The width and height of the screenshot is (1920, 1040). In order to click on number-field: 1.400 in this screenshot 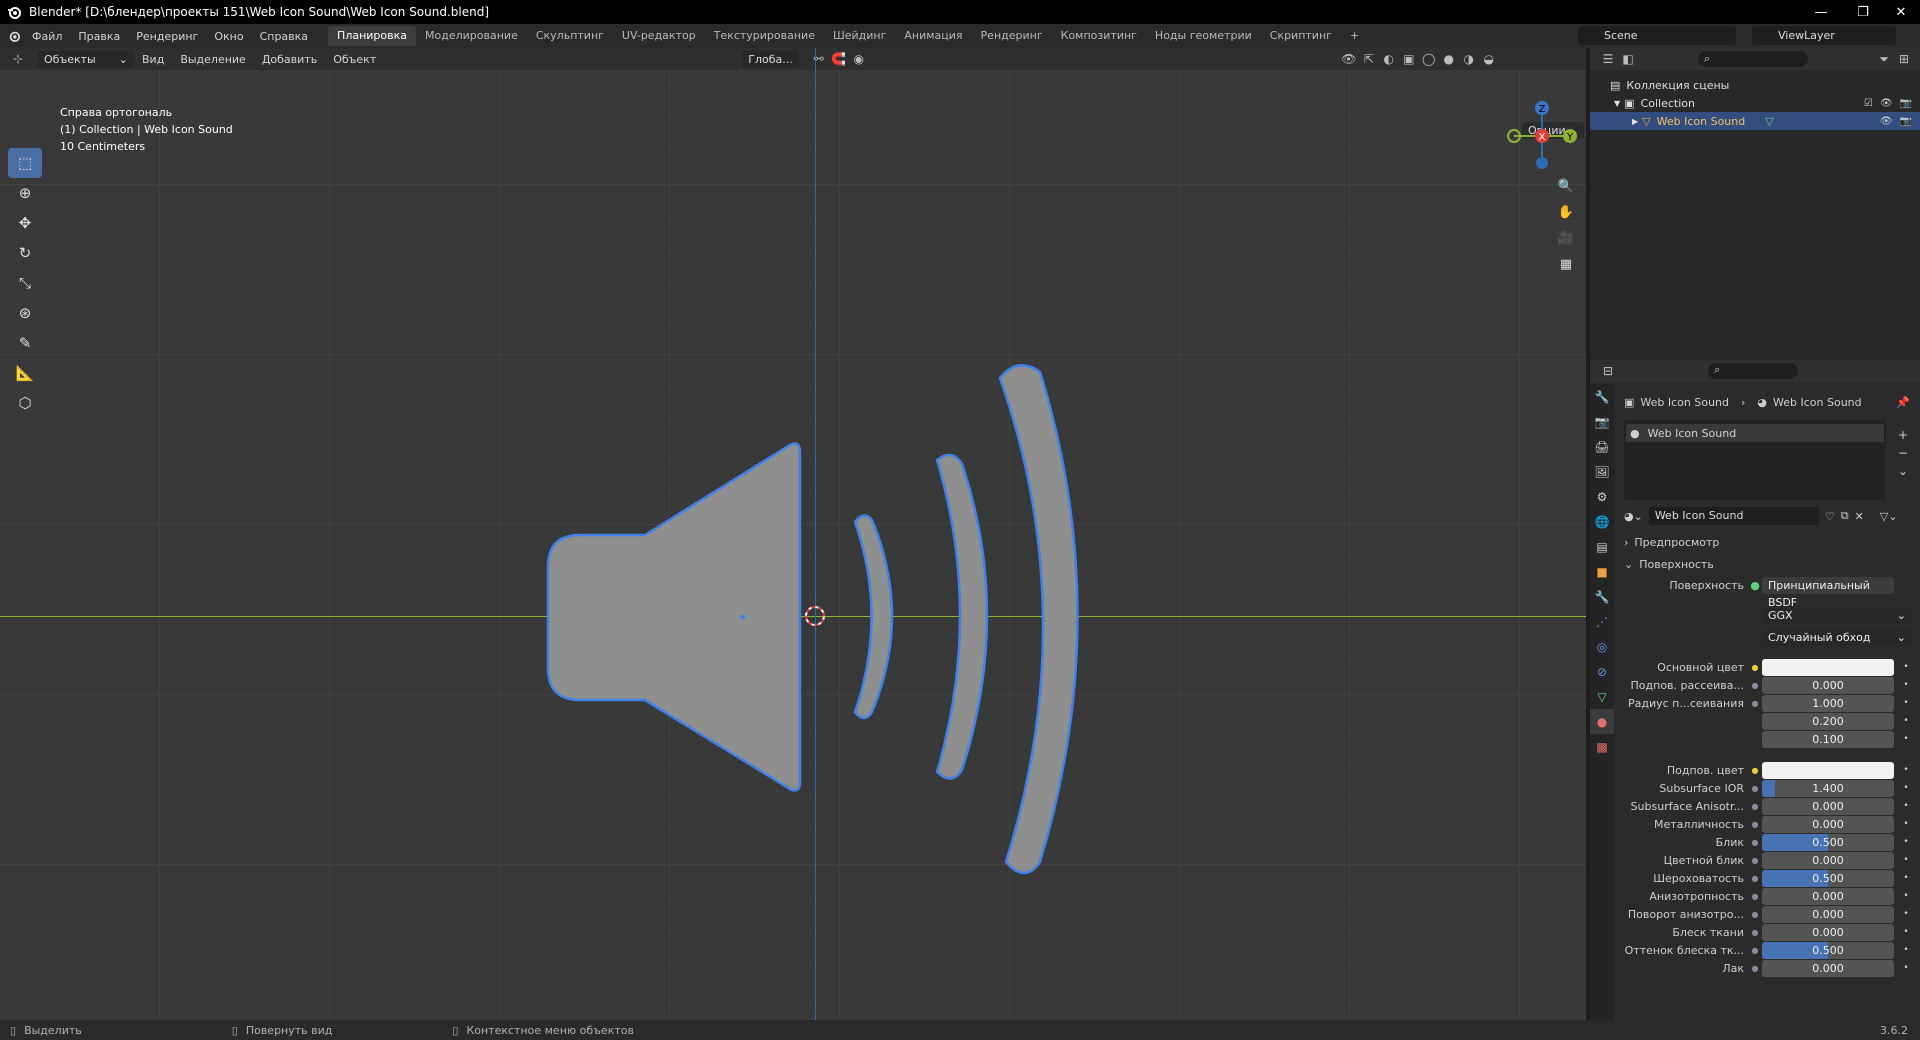, I will do `click(1828, 788)`.